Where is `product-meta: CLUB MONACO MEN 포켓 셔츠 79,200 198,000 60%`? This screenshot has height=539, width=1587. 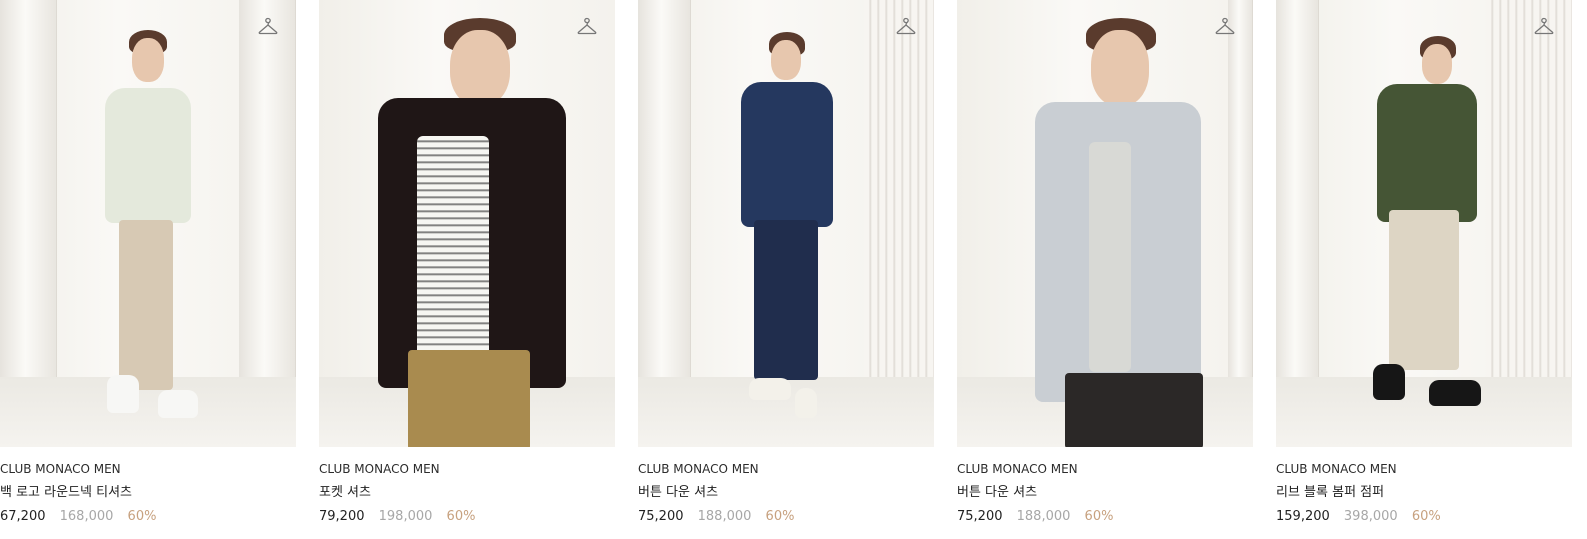 product-meta: CLUB MONACO MEN 포켓 셔츠 79,200 198,000 60% is located at coordinates (467, 486).